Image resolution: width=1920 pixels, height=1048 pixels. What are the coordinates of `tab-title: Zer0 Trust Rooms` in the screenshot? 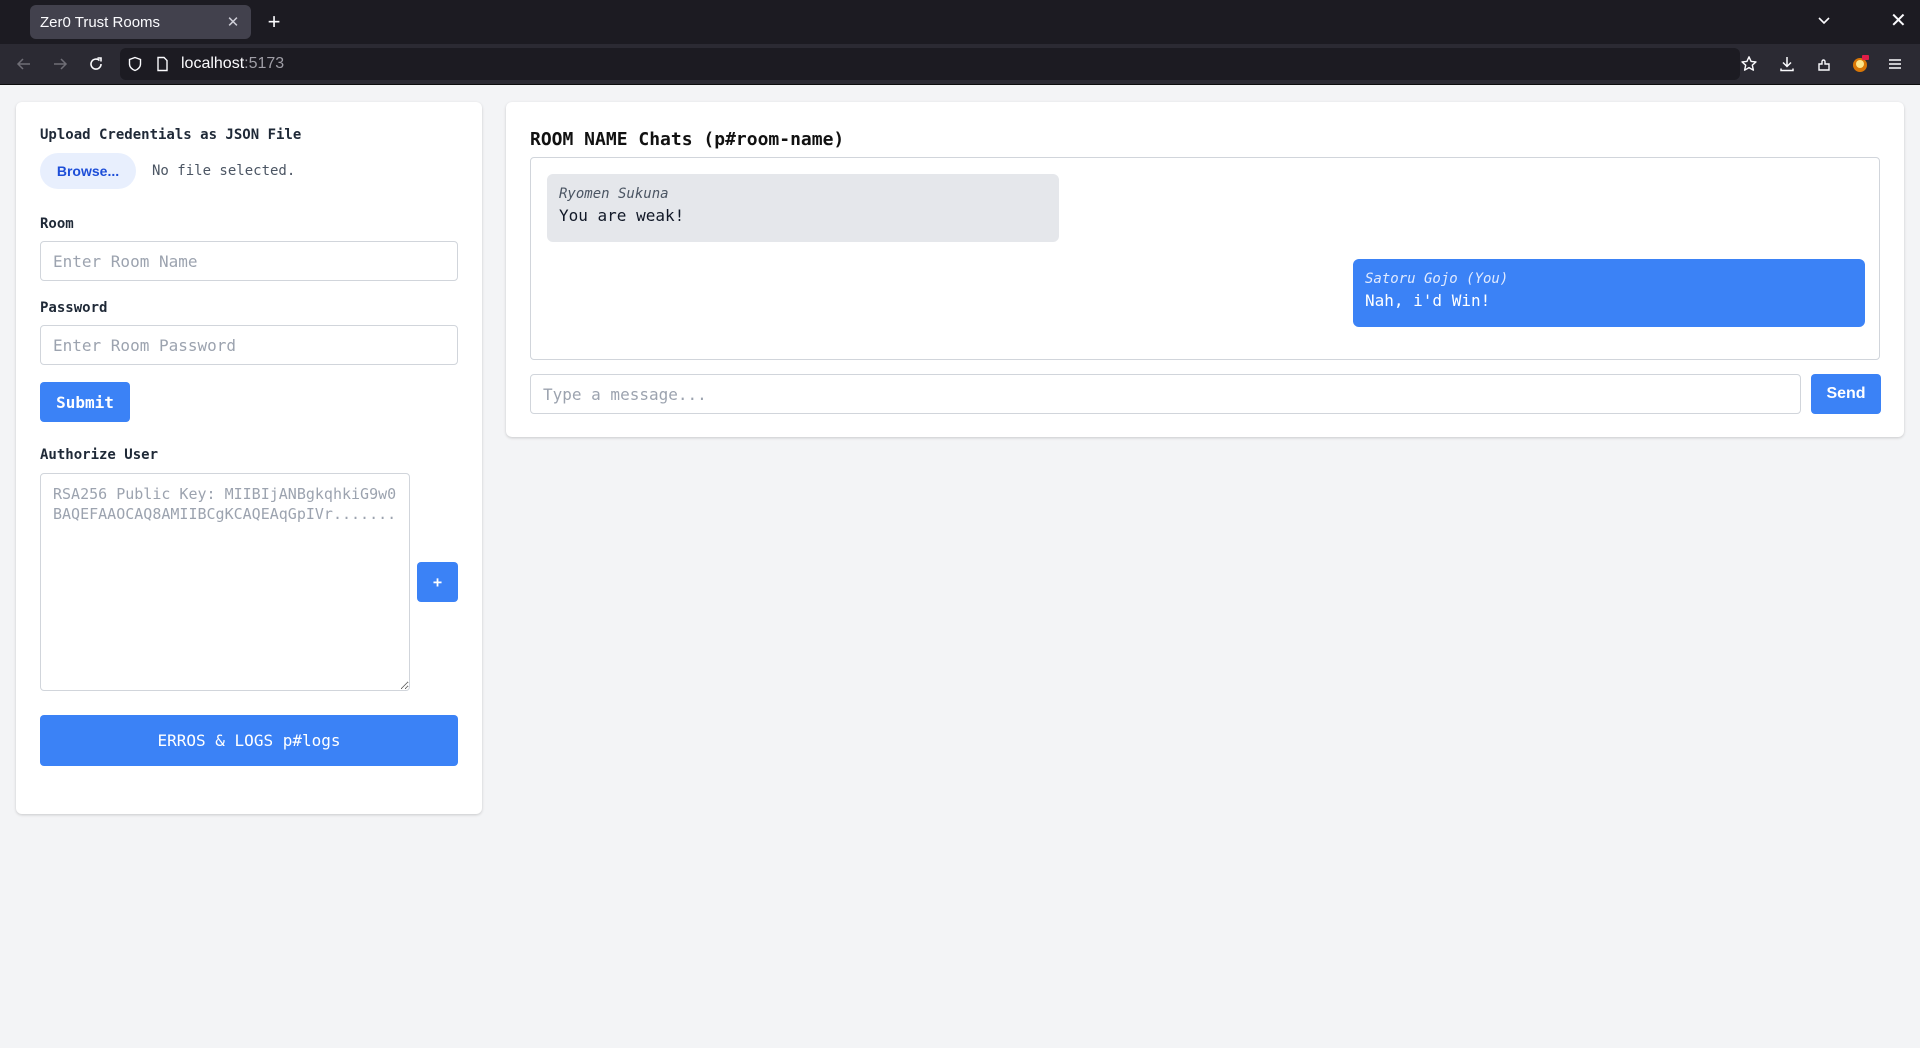 It's located at (100, 22).